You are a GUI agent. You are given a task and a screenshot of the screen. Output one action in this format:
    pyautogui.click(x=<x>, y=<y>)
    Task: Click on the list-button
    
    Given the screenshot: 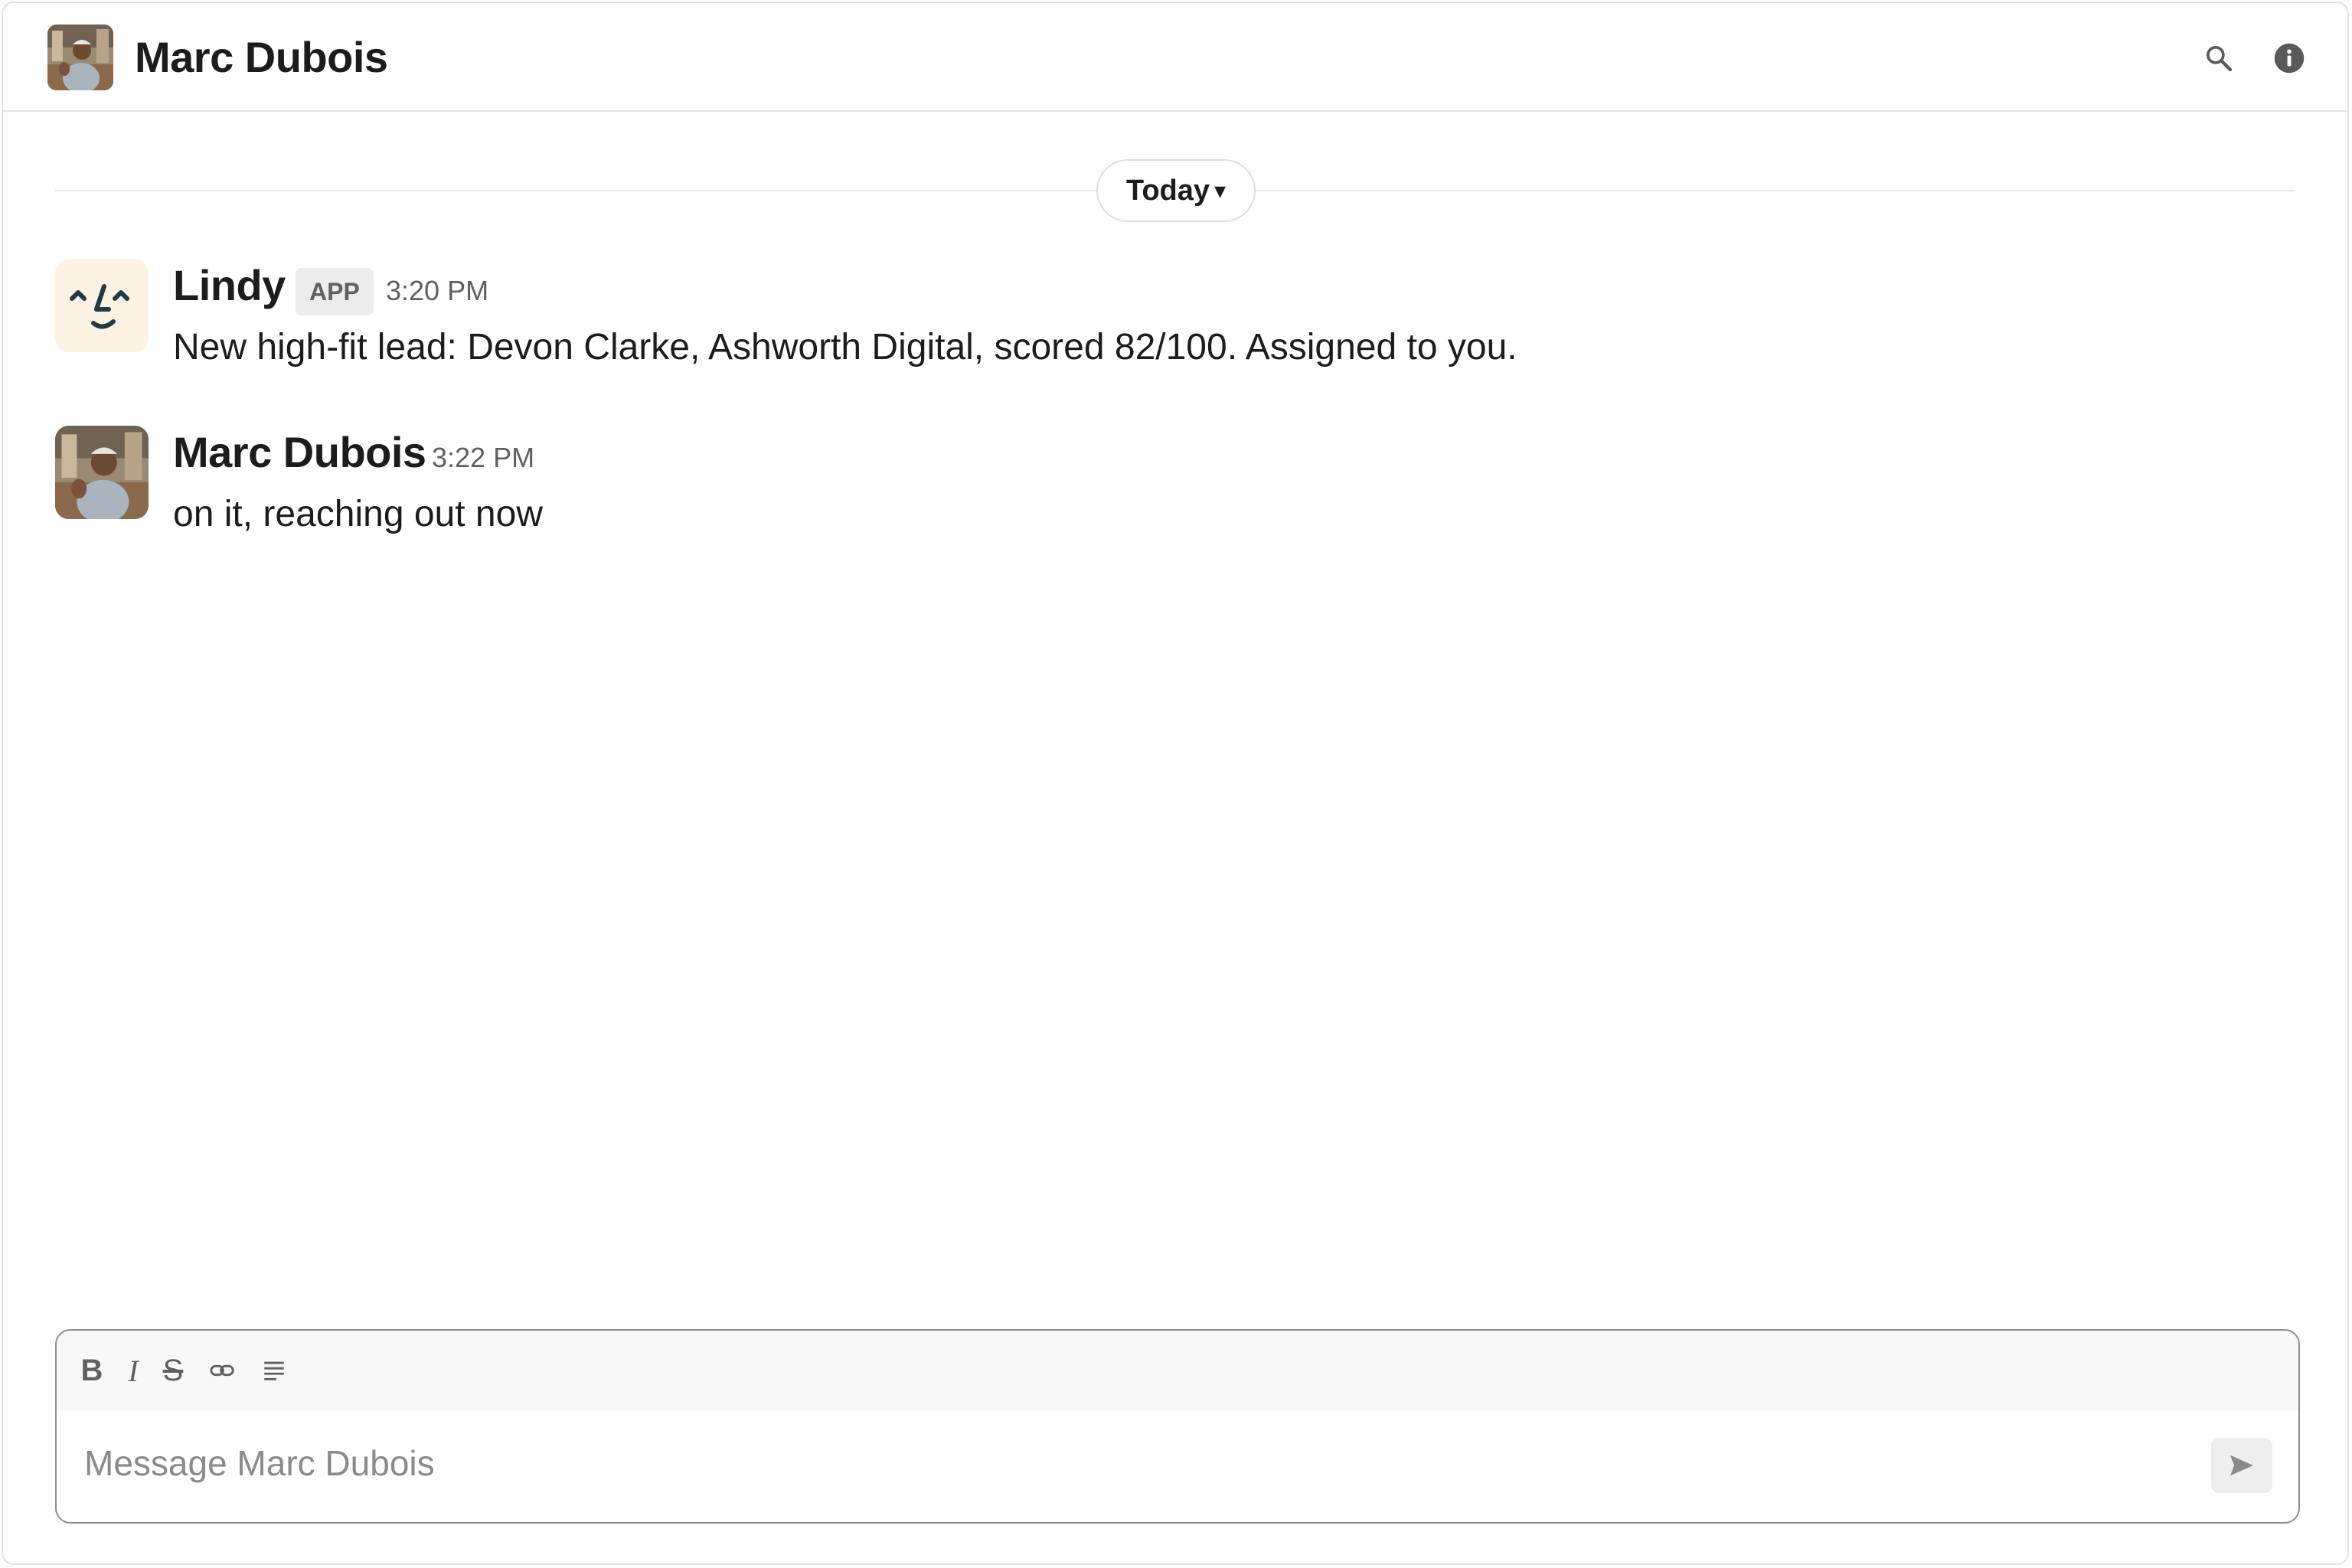 What is the action you would take?
    pyautogui.click(x=274, y=1370)
    